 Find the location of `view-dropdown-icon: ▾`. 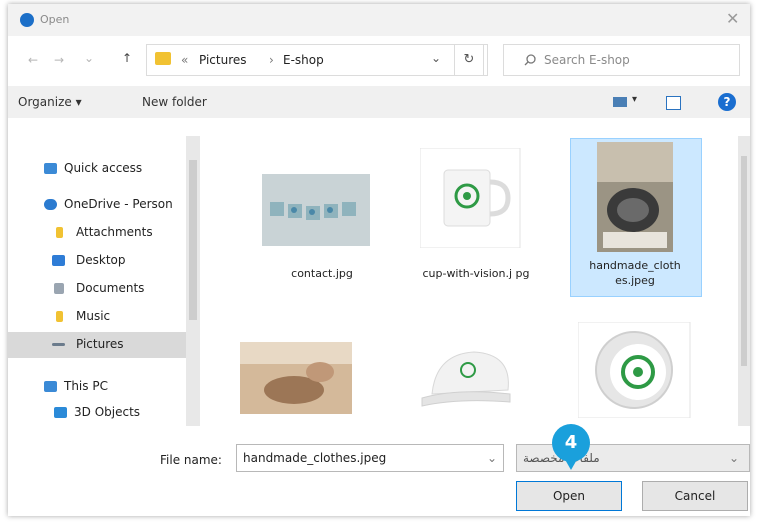

view-dropdown-icon: ▾ is located at coordinates (634, 99).